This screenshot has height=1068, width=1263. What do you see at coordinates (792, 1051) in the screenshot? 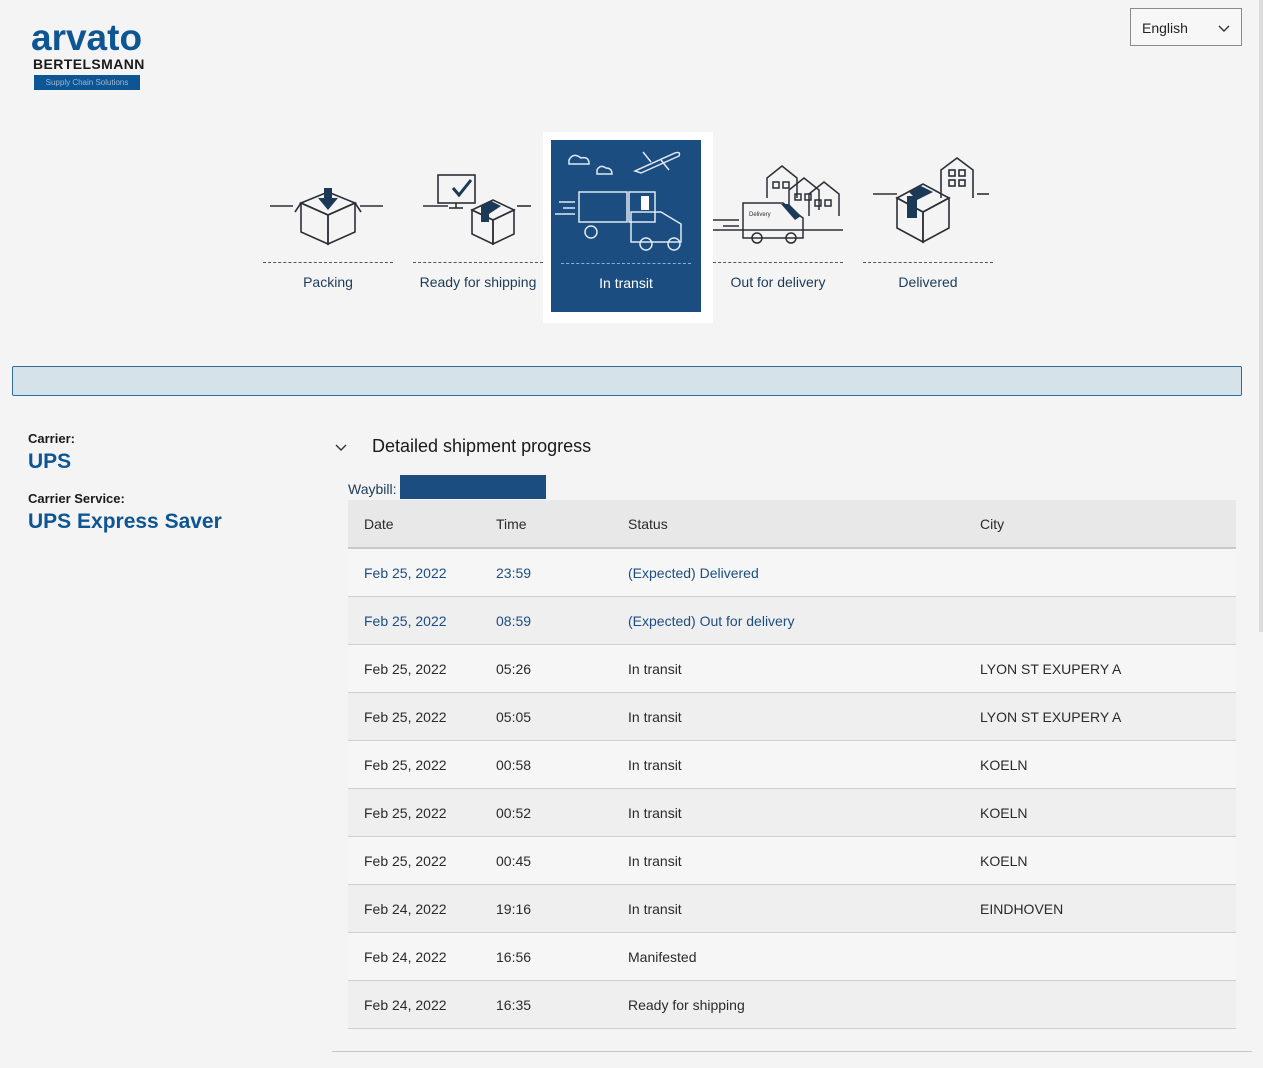
I see `divider` at bounding box center [792, 1051].